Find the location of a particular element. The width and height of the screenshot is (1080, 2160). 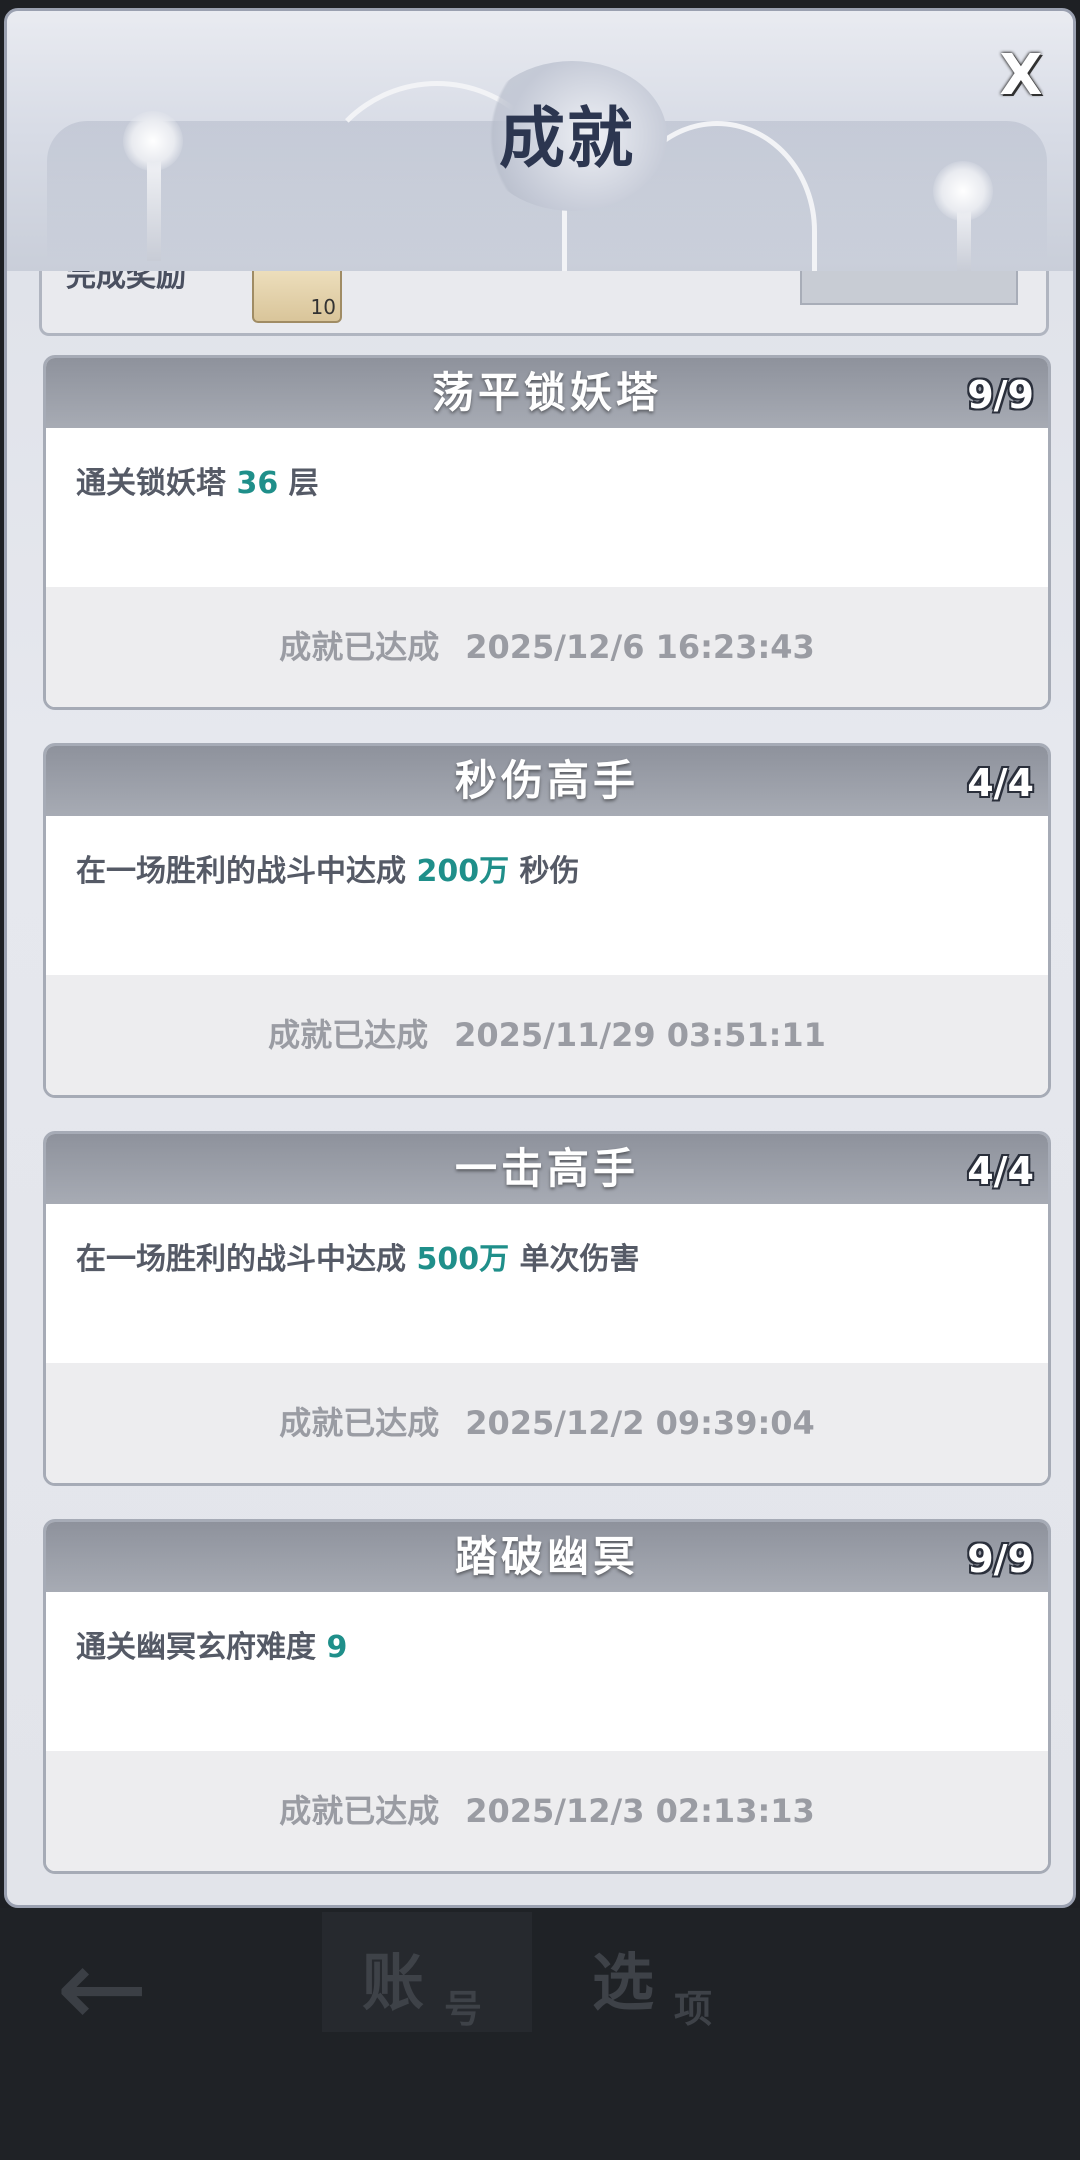

completion-time: 2025/12/6 16:23:43 is located at coordinates (640, 647).